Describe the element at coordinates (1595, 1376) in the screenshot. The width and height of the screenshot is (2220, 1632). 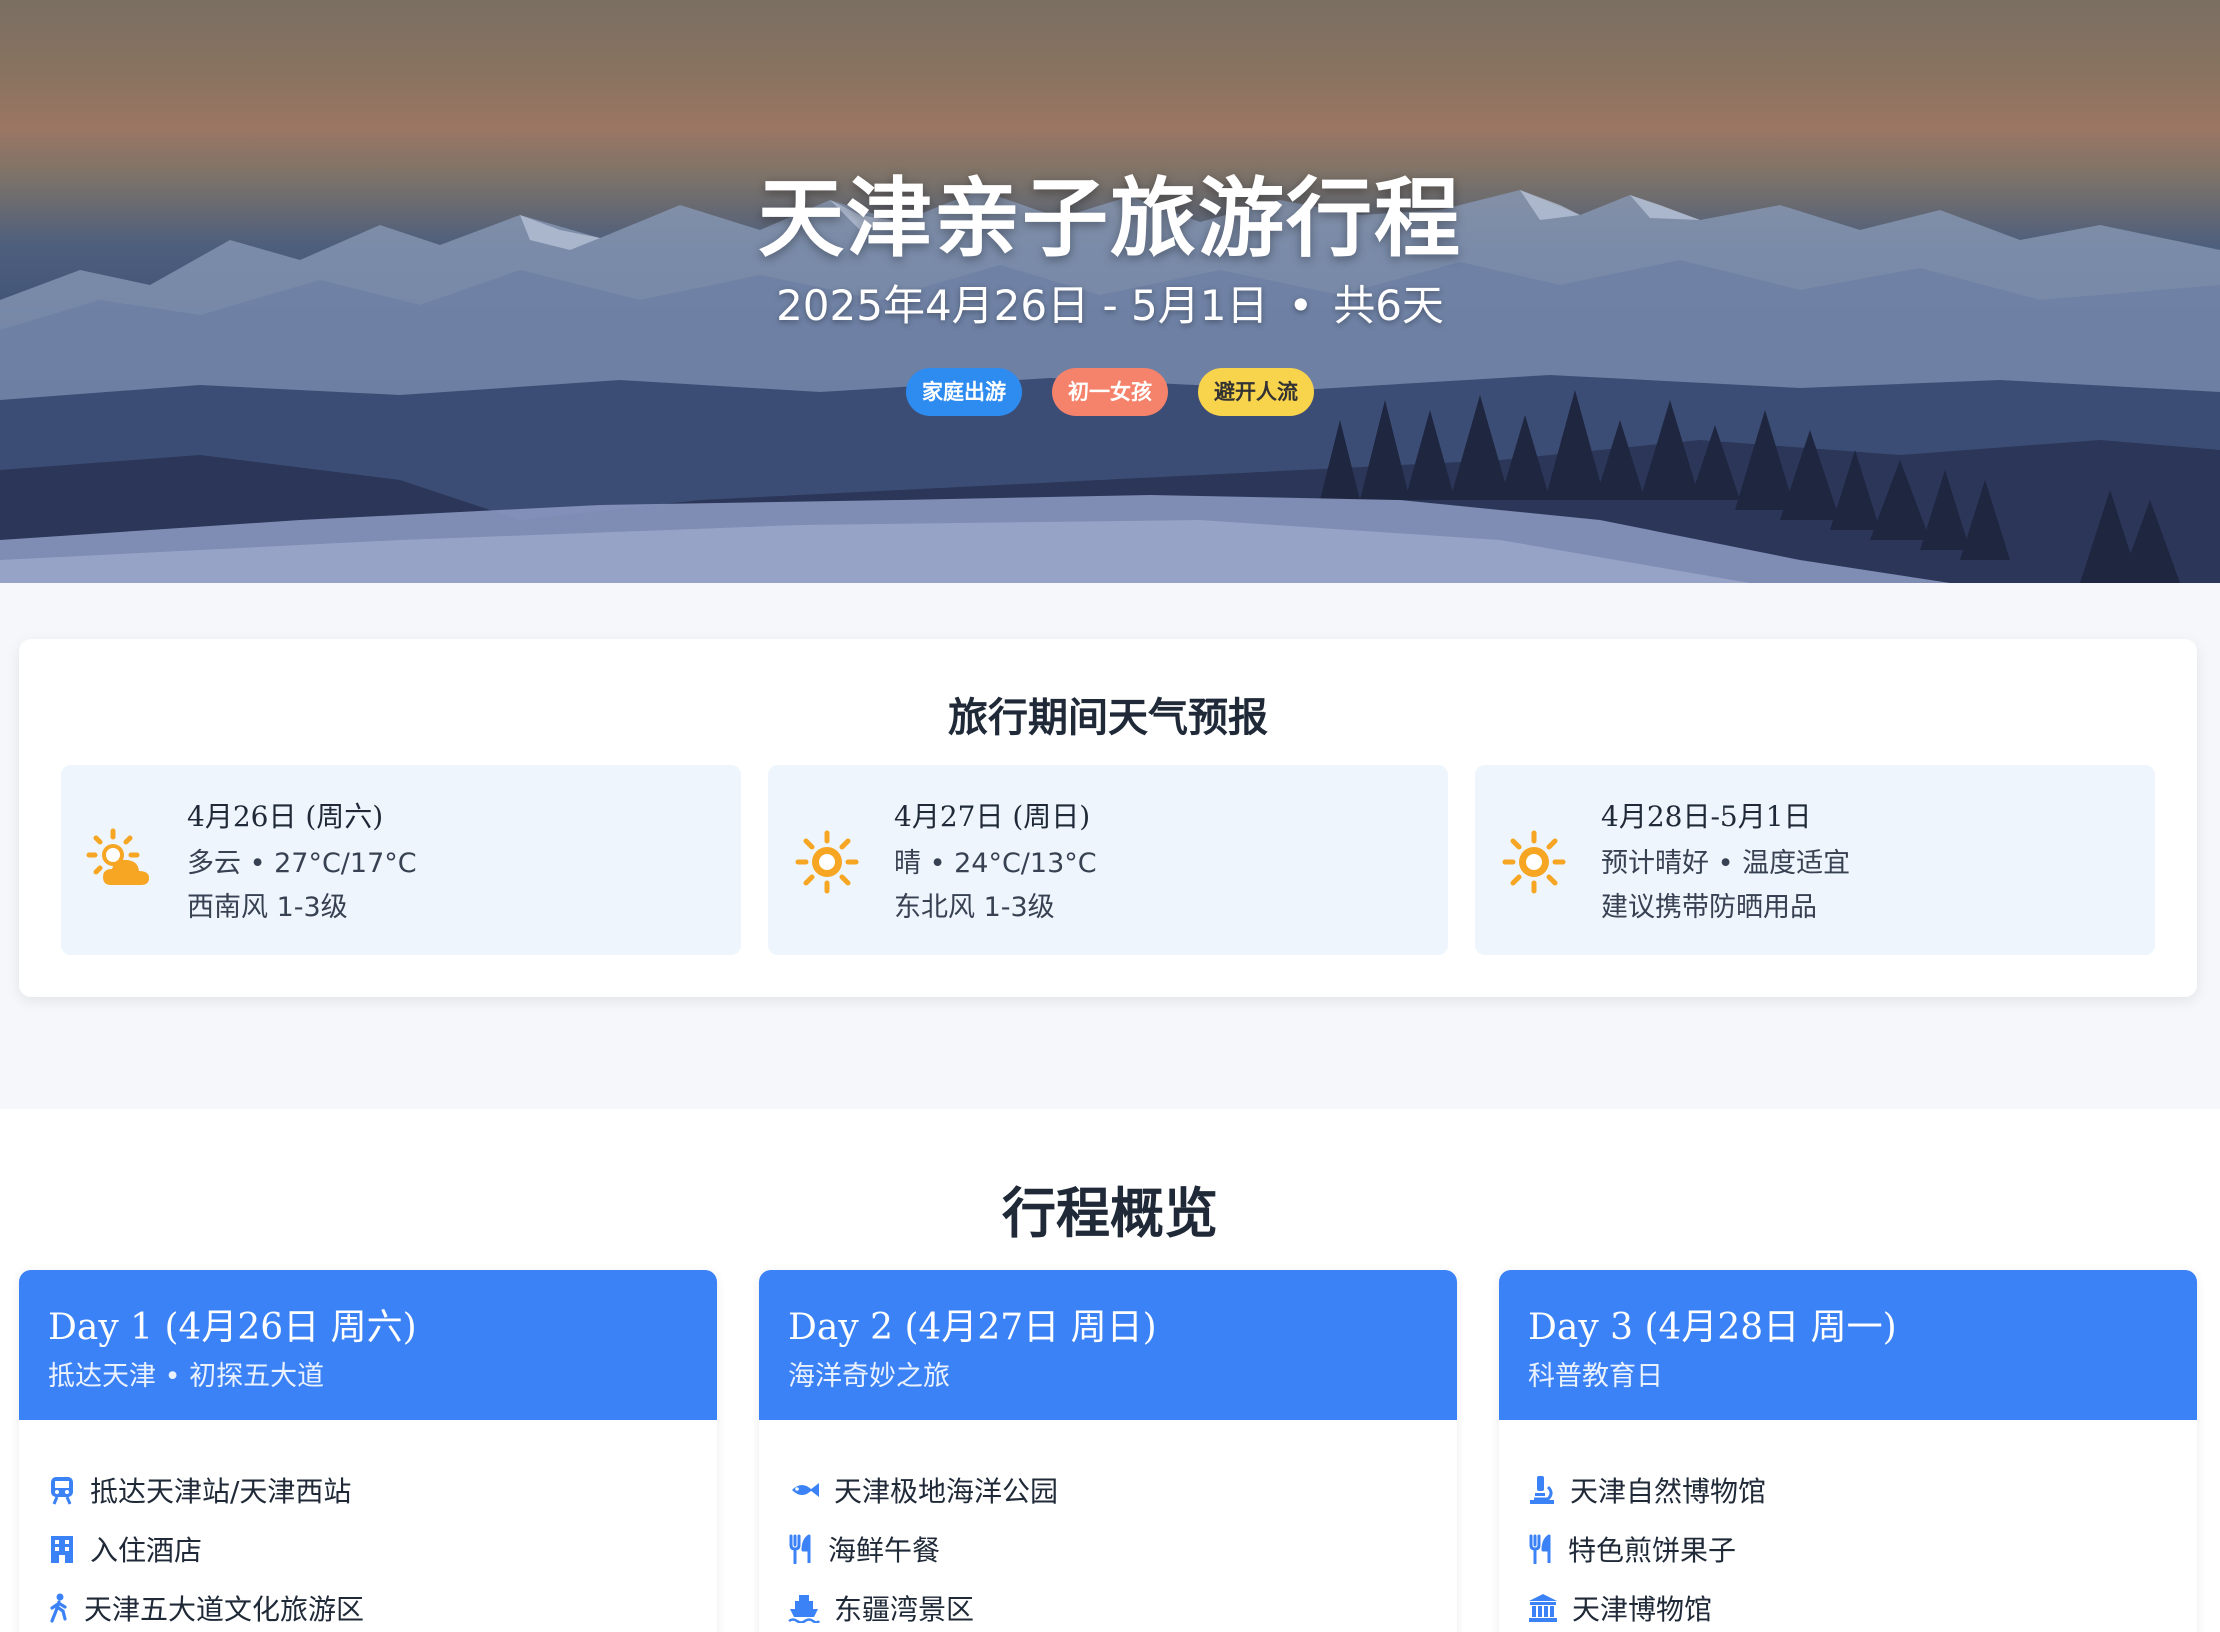
I see `day-subtitle: 科普教育日` at that location.